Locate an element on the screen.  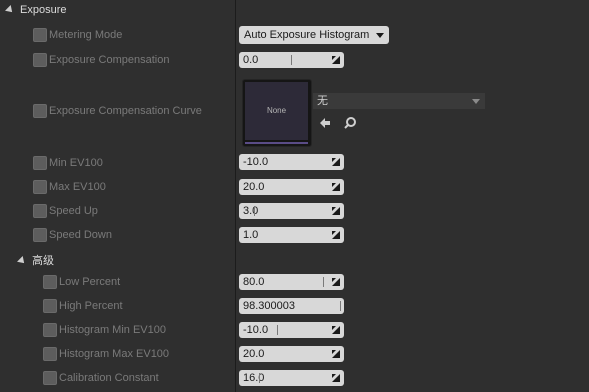
speed-up-value: 3.0 is located at coordinates (251, 211).